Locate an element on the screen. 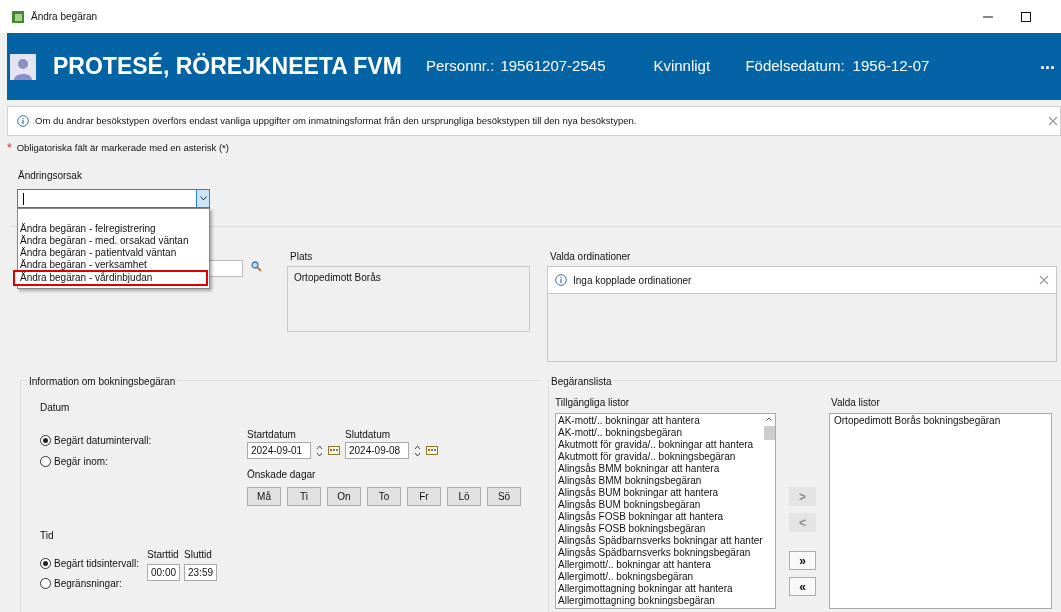  place-label: Plats is located at coordinates (301, 257).